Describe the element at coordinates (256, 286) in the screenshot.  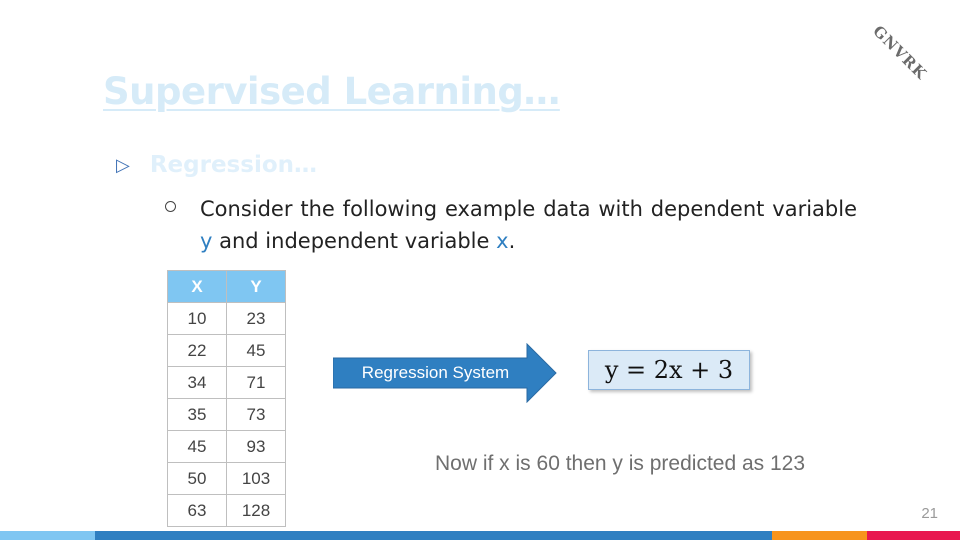
I see `table-header-y: Y` at that location.